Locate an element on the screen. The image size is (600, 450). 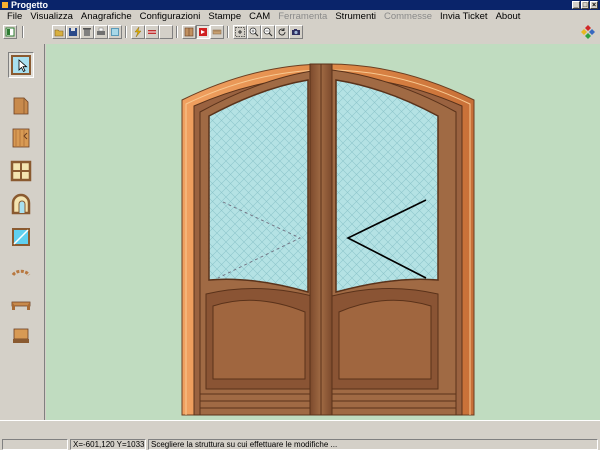
left-tool-profile is located at coordinates (21, 105).